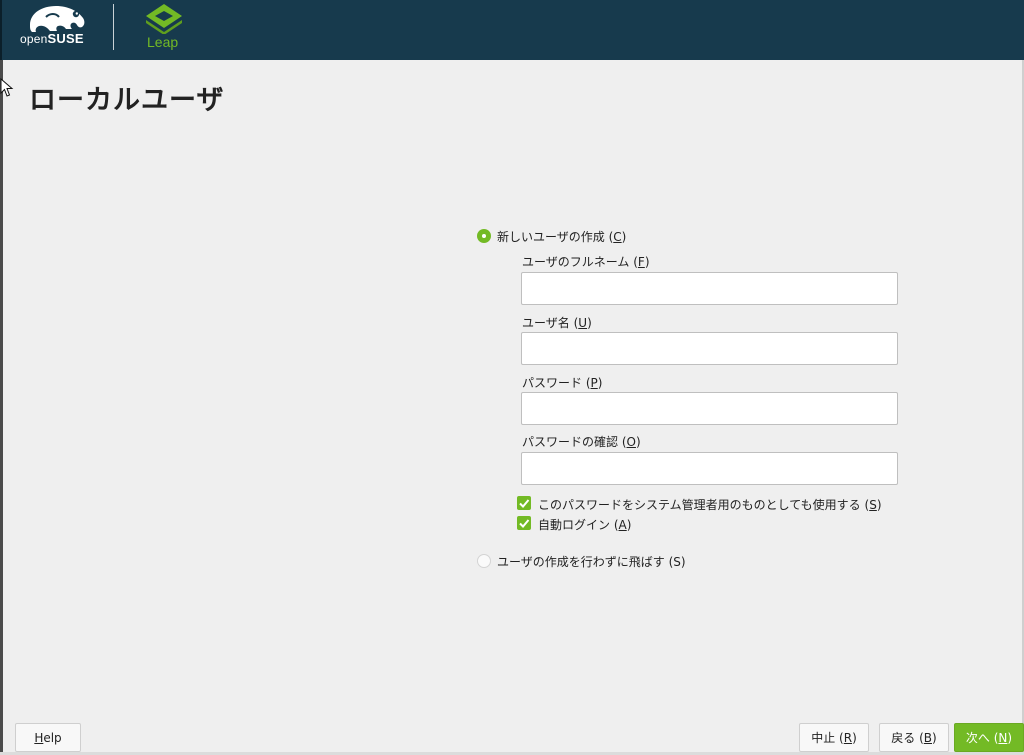  I want to click on page-title: ローカルユーザ, so click(127, 100).